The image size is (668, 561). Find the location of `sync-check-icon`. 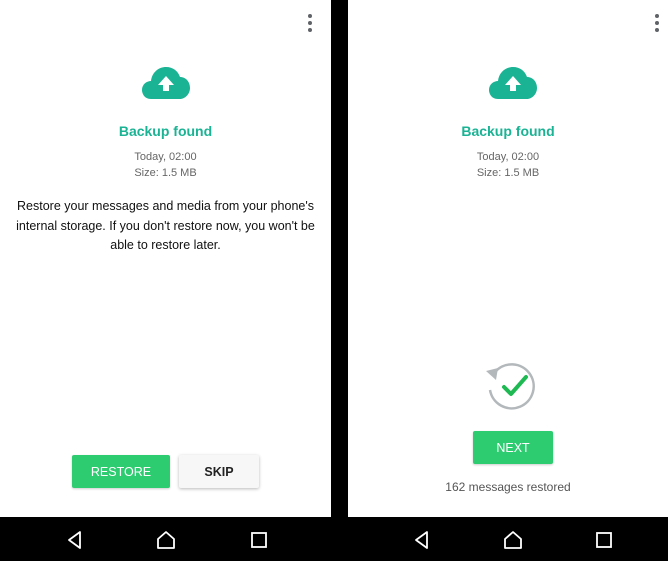

sync-check-icon is located at coordinates (510, 386).